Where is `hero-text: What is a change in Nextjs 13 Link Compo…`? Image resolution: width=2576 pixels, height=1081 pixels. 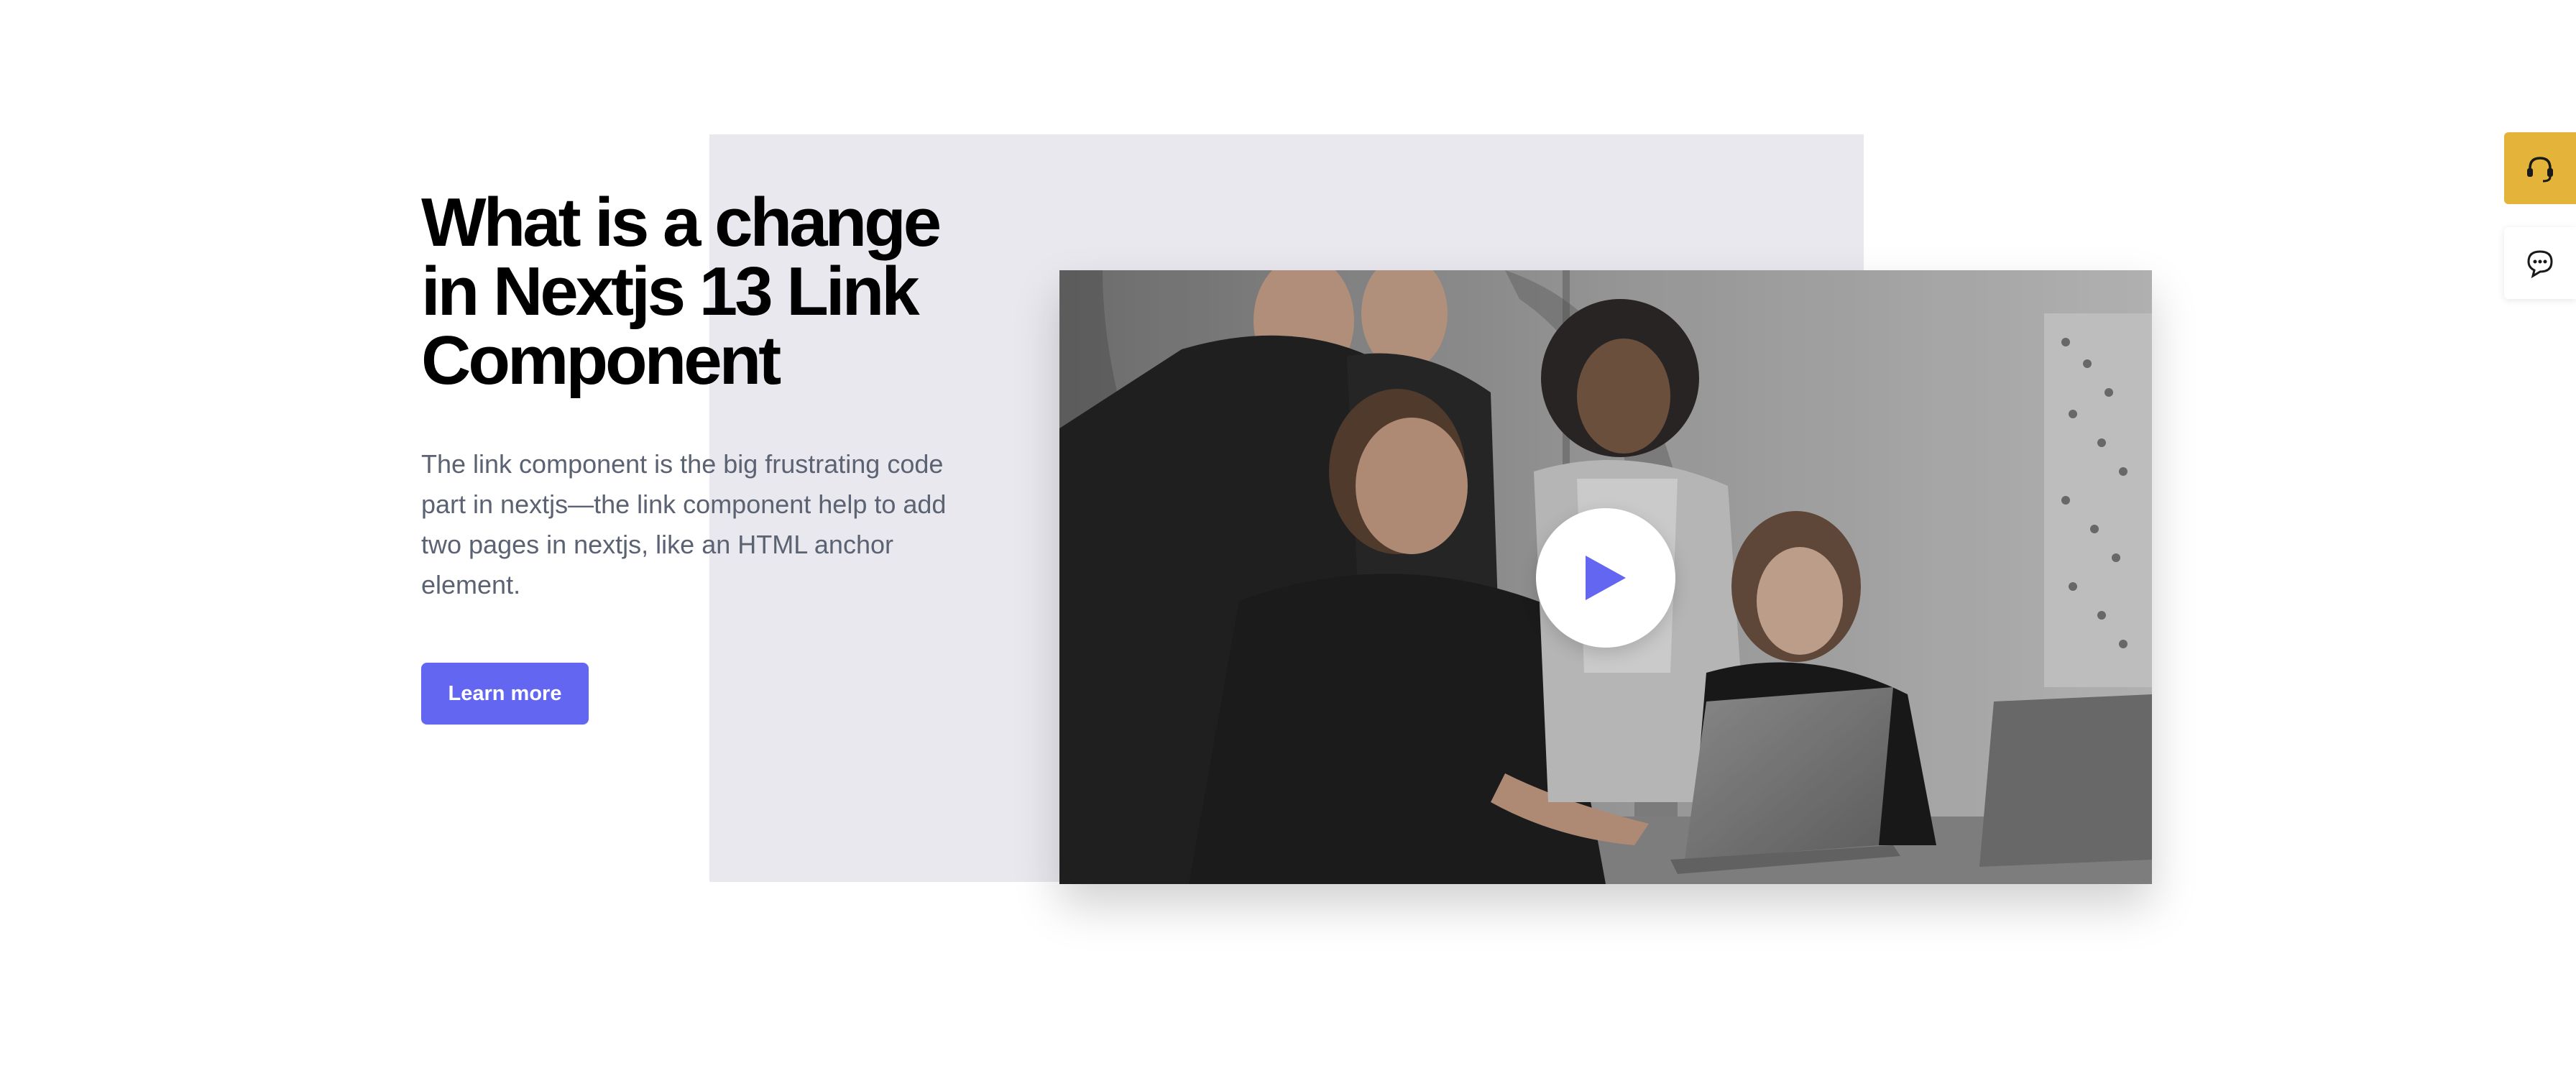
hero-text: What is a change in Nextjs 13 Link Compo… is located at coordinates (701, 396).